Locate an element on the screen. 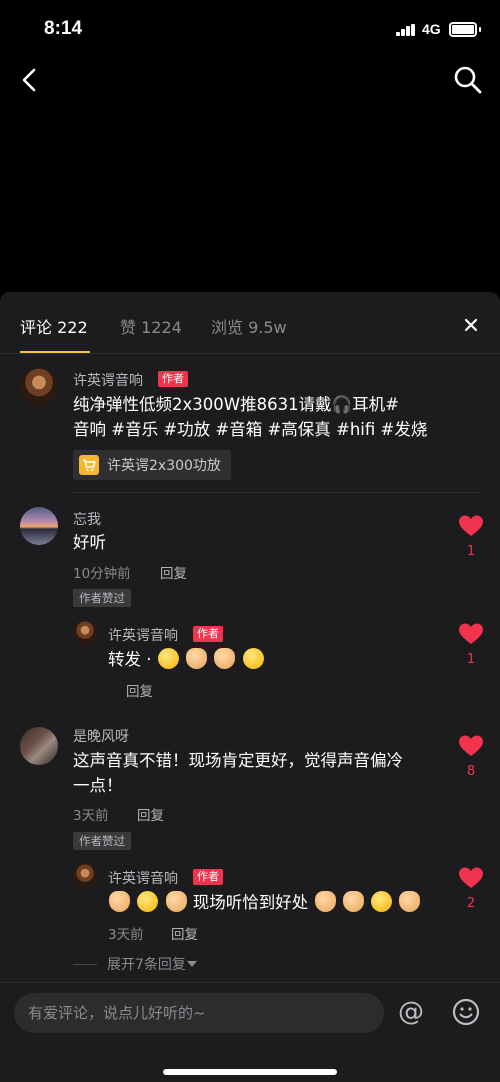  comment-text: 好听 is located at coordinates (89, 542).